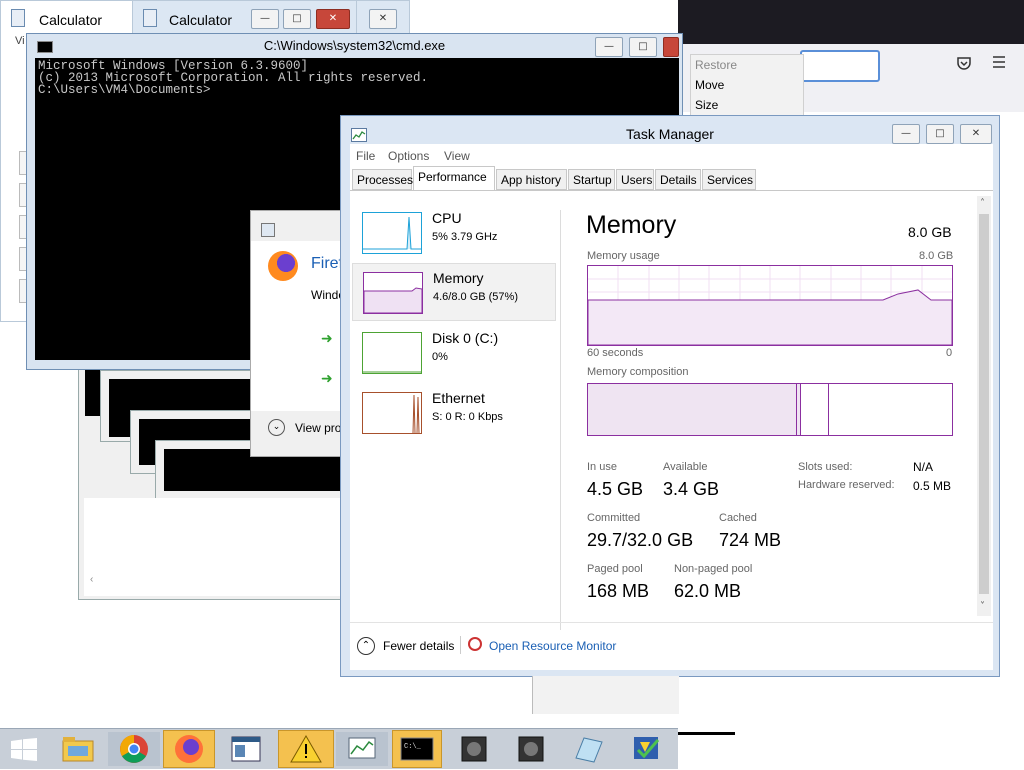 The height and width of the screenshot is (770, 1024). Describe the element at coordinates (615, 569) in the screenshot. I see `paged-pool-label: Paged pool` at that location.